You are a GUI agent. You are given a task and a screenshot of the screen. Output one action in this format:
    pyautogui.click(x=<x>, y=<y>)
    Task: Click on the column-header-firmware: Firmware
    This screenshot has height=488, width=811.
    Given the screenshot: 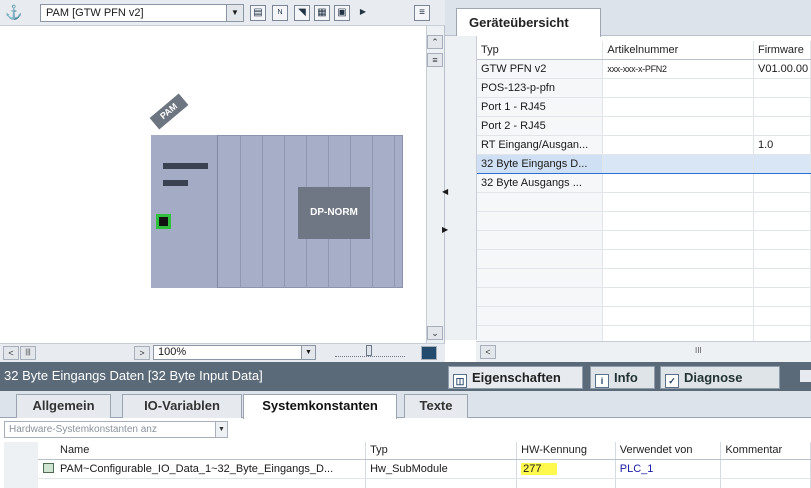 What is the action you would take?
    pyautogui.click(x=782, y=50)
    